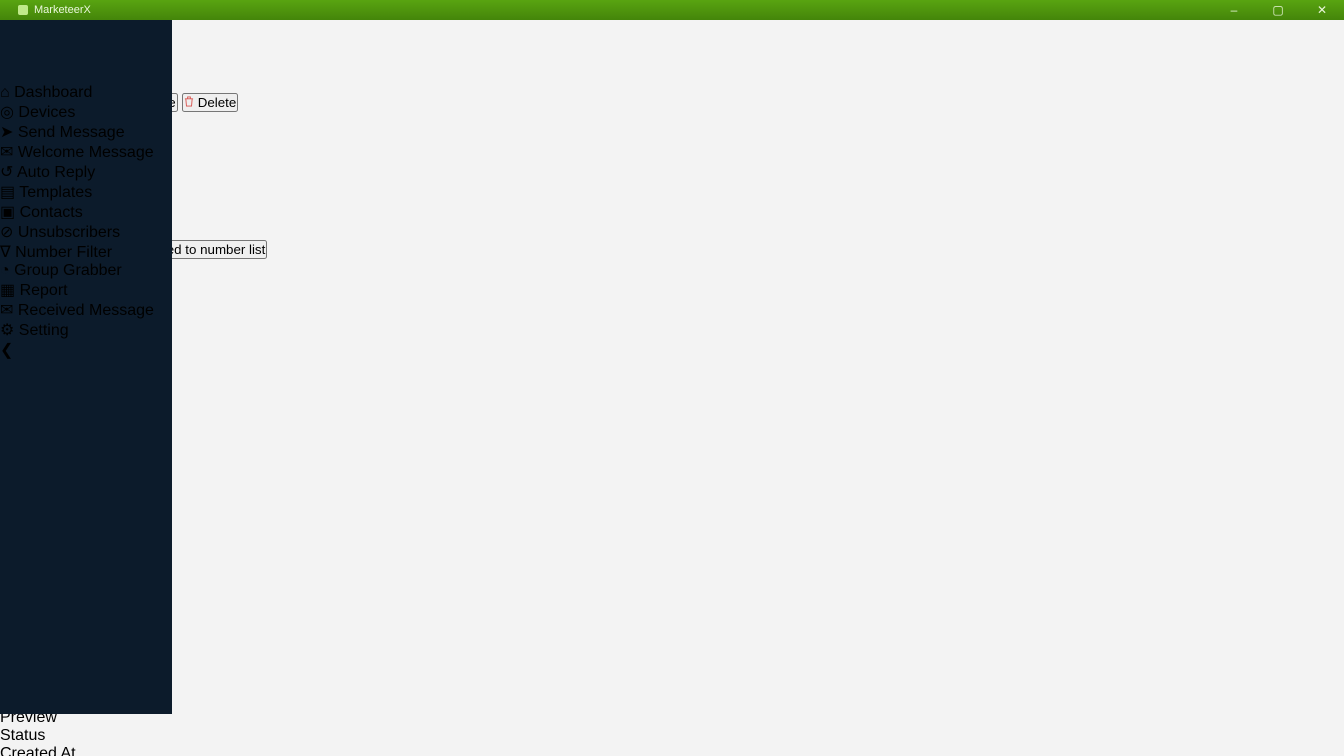  I want to click on sidebar-item-contacts: ▣ Contacts, so click(86, 212).